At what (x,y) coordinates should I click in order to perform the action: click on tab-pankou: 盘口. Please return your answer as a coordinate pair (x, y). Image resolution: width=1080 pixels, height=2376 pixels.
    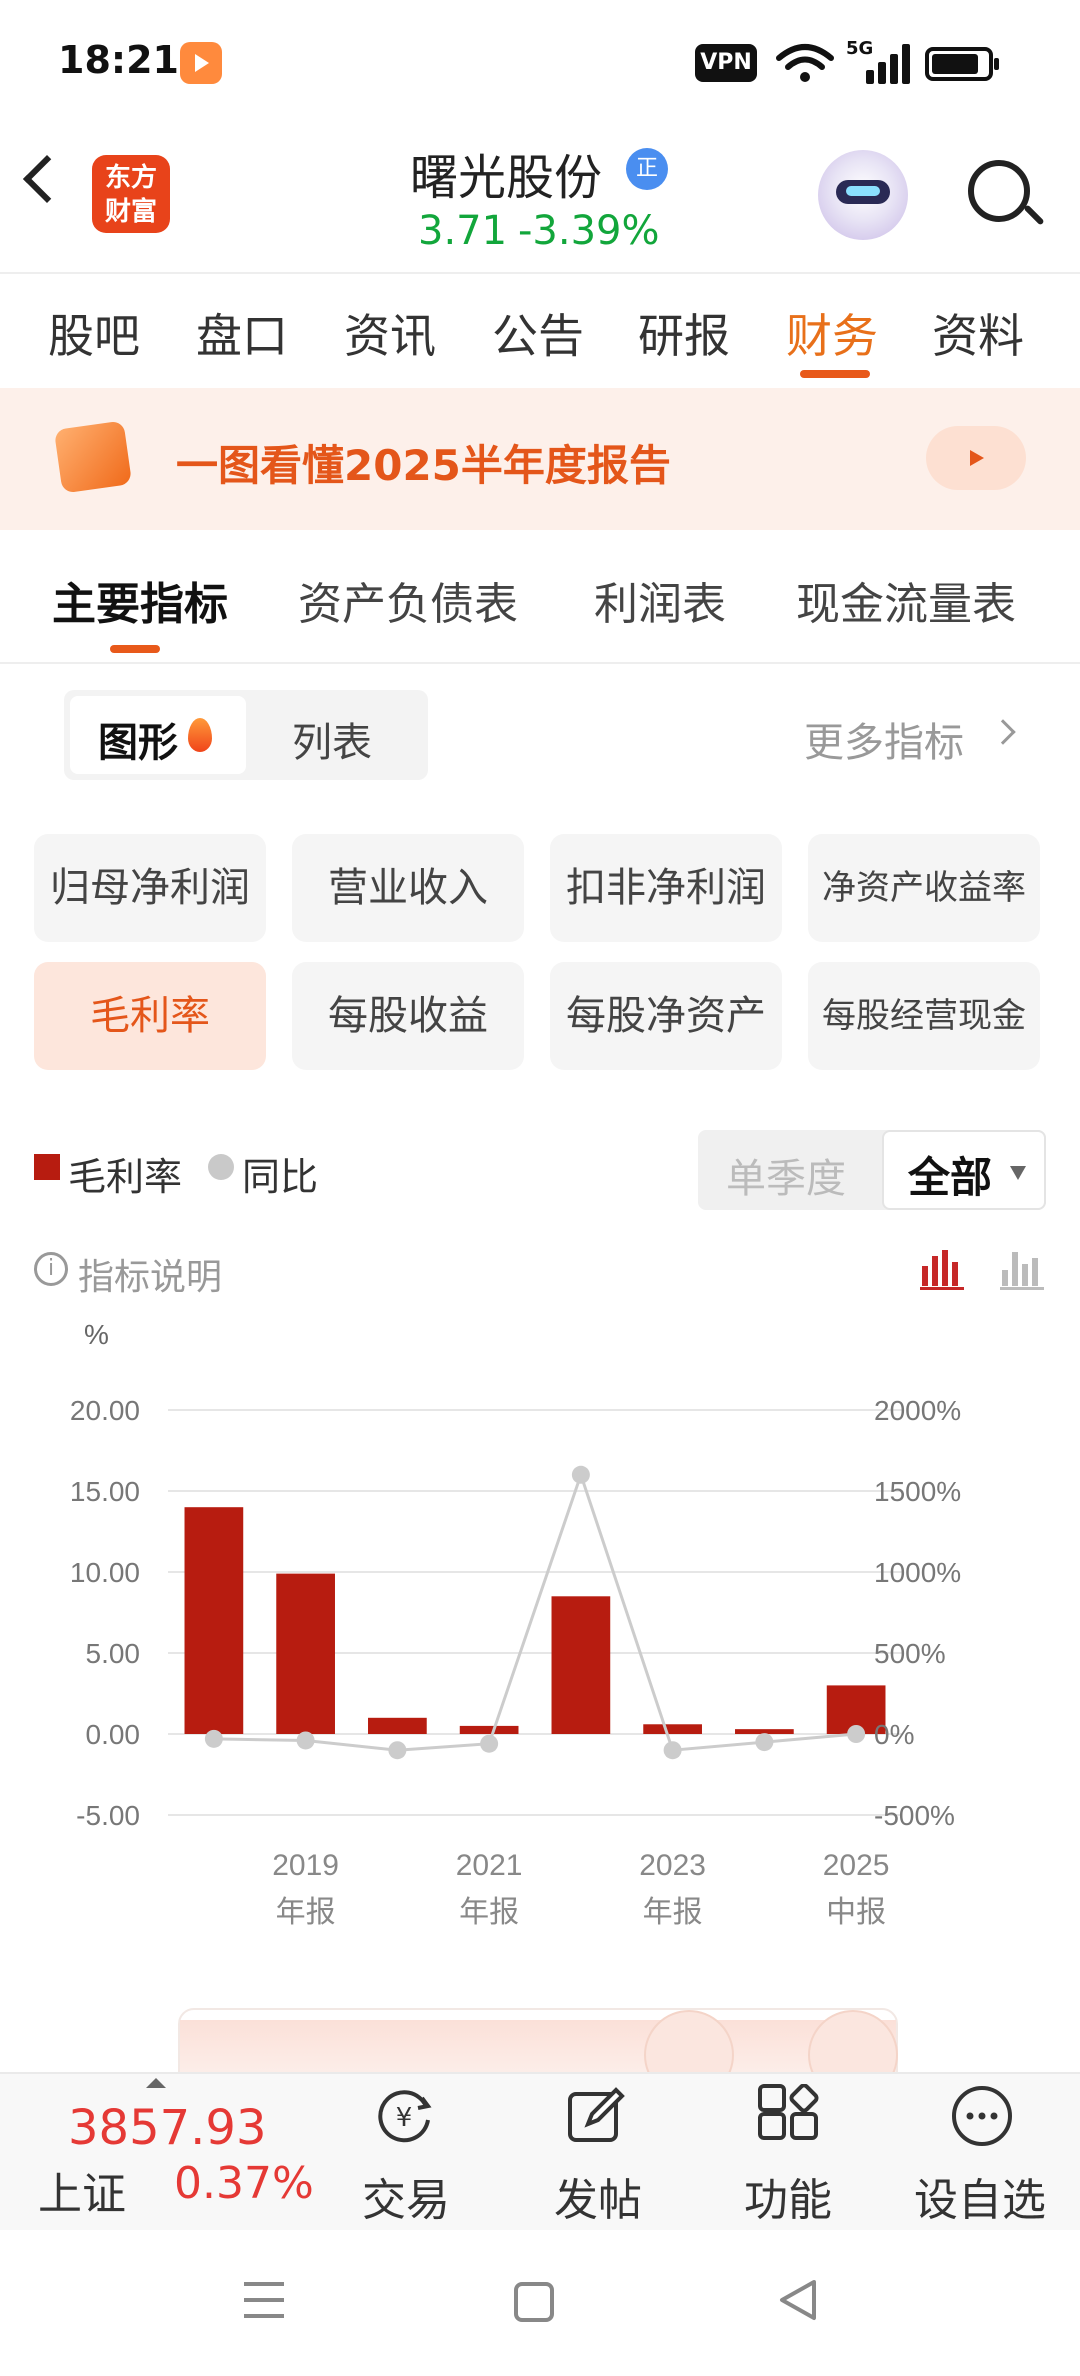
    Looking at the image, I should click on (242, 333).